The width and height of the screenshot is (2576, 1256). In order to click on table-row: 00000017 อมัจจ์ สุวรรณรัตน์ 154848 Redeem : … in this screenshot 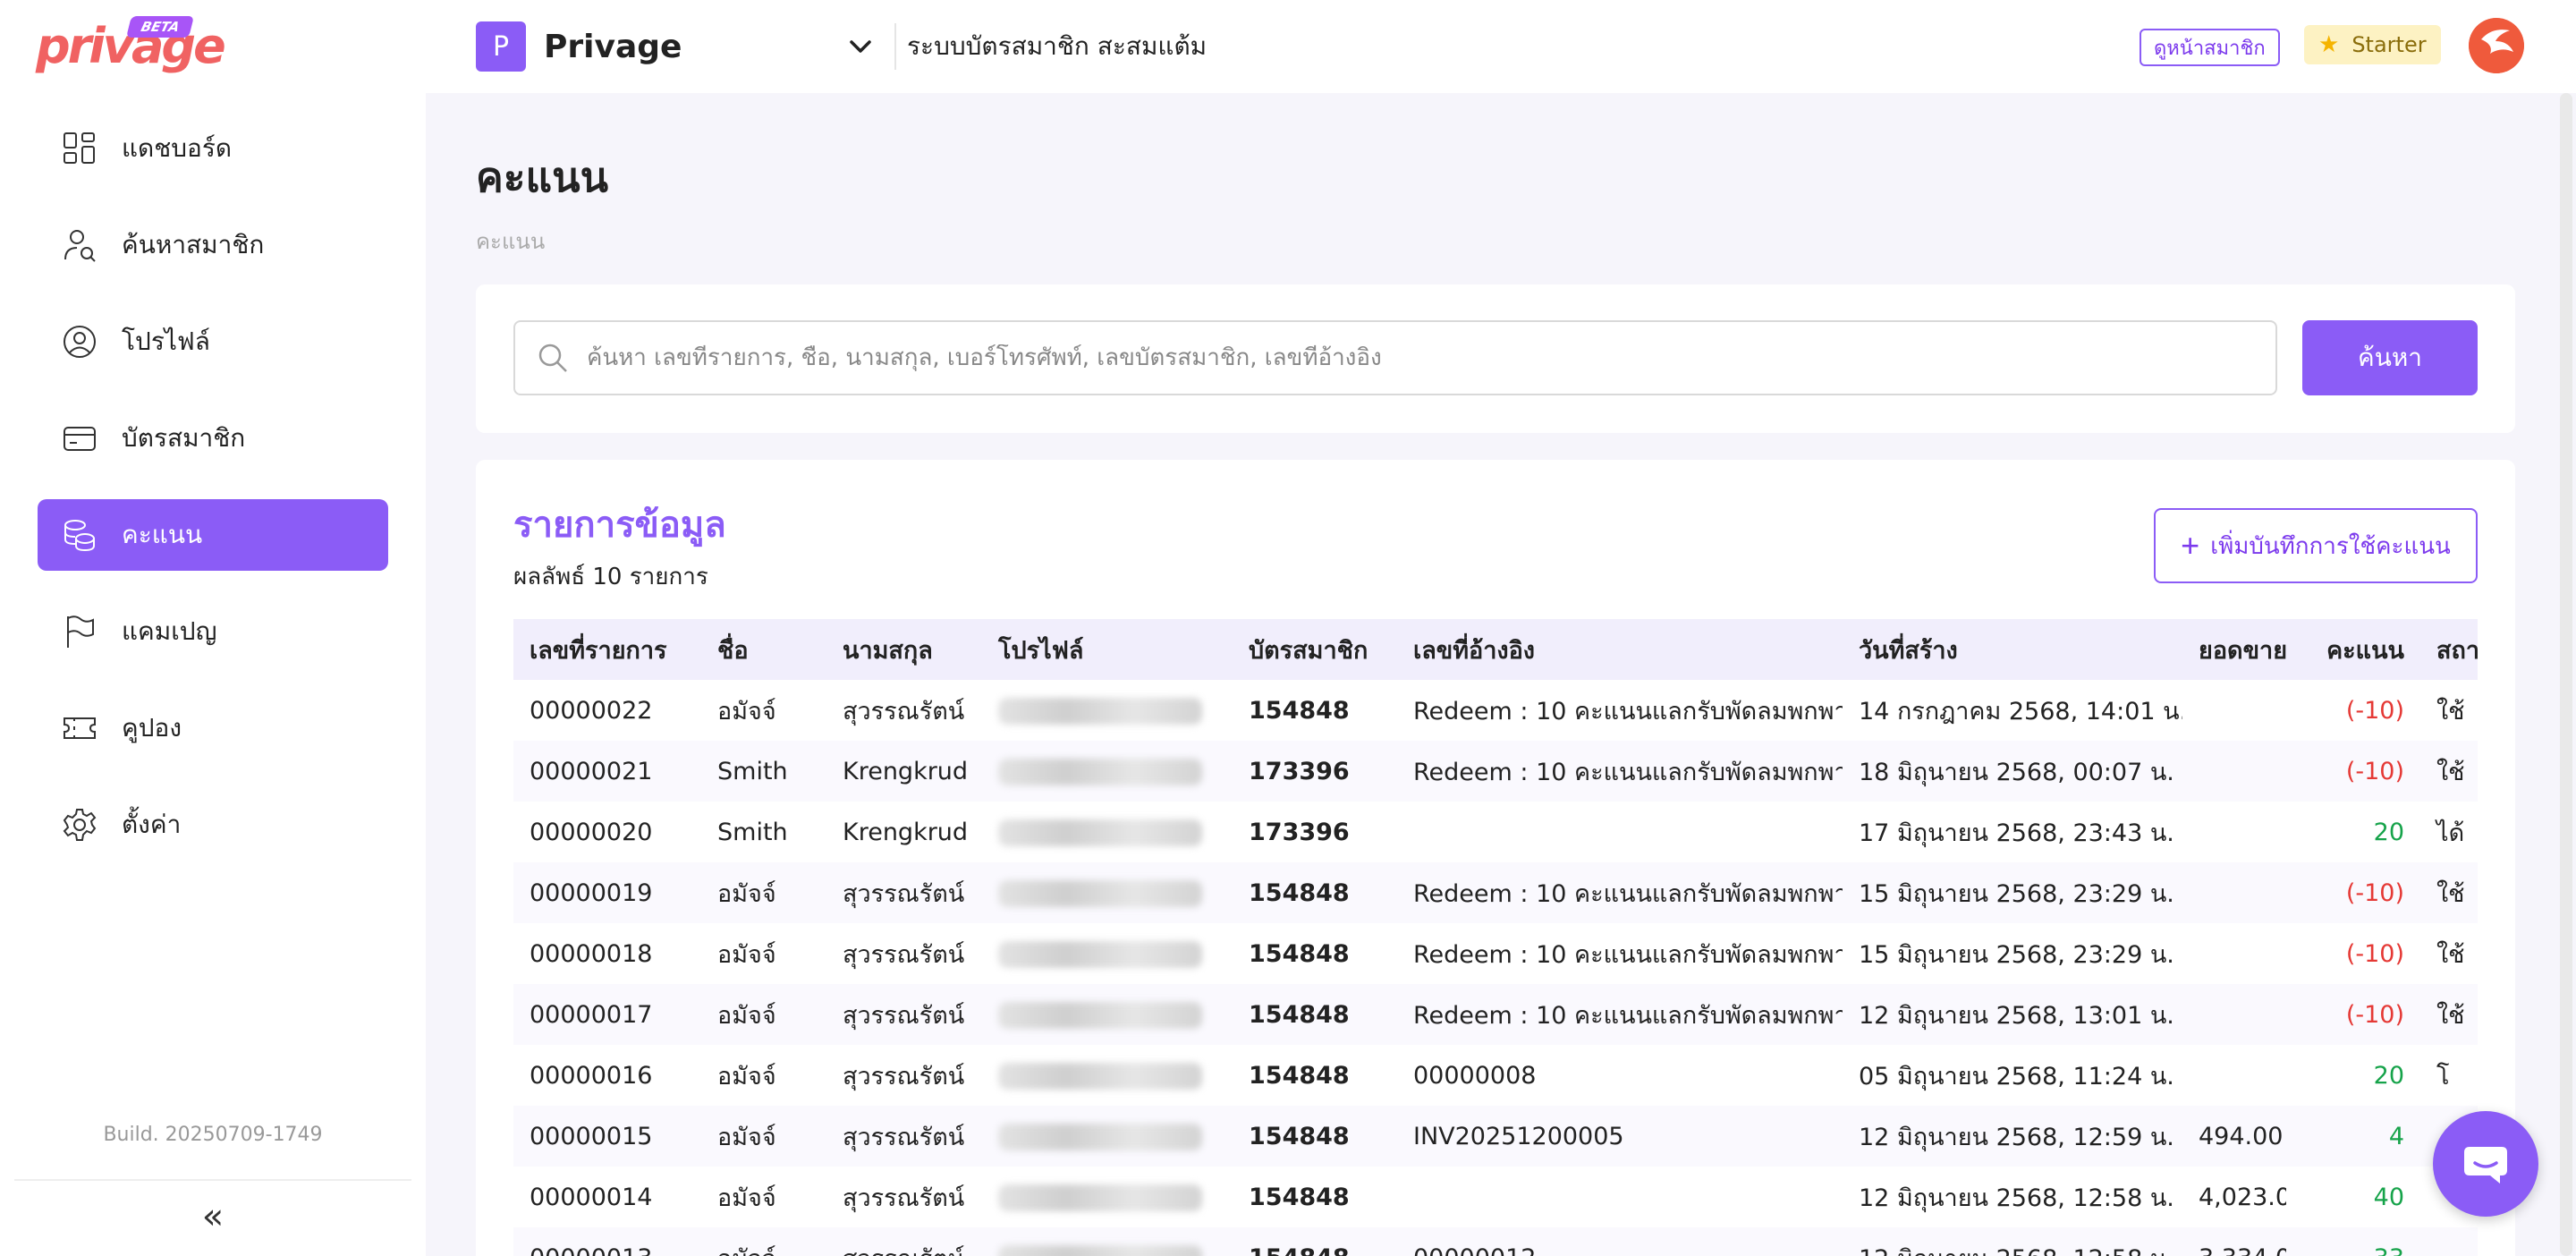, I will do `click(1495, 1015)`.